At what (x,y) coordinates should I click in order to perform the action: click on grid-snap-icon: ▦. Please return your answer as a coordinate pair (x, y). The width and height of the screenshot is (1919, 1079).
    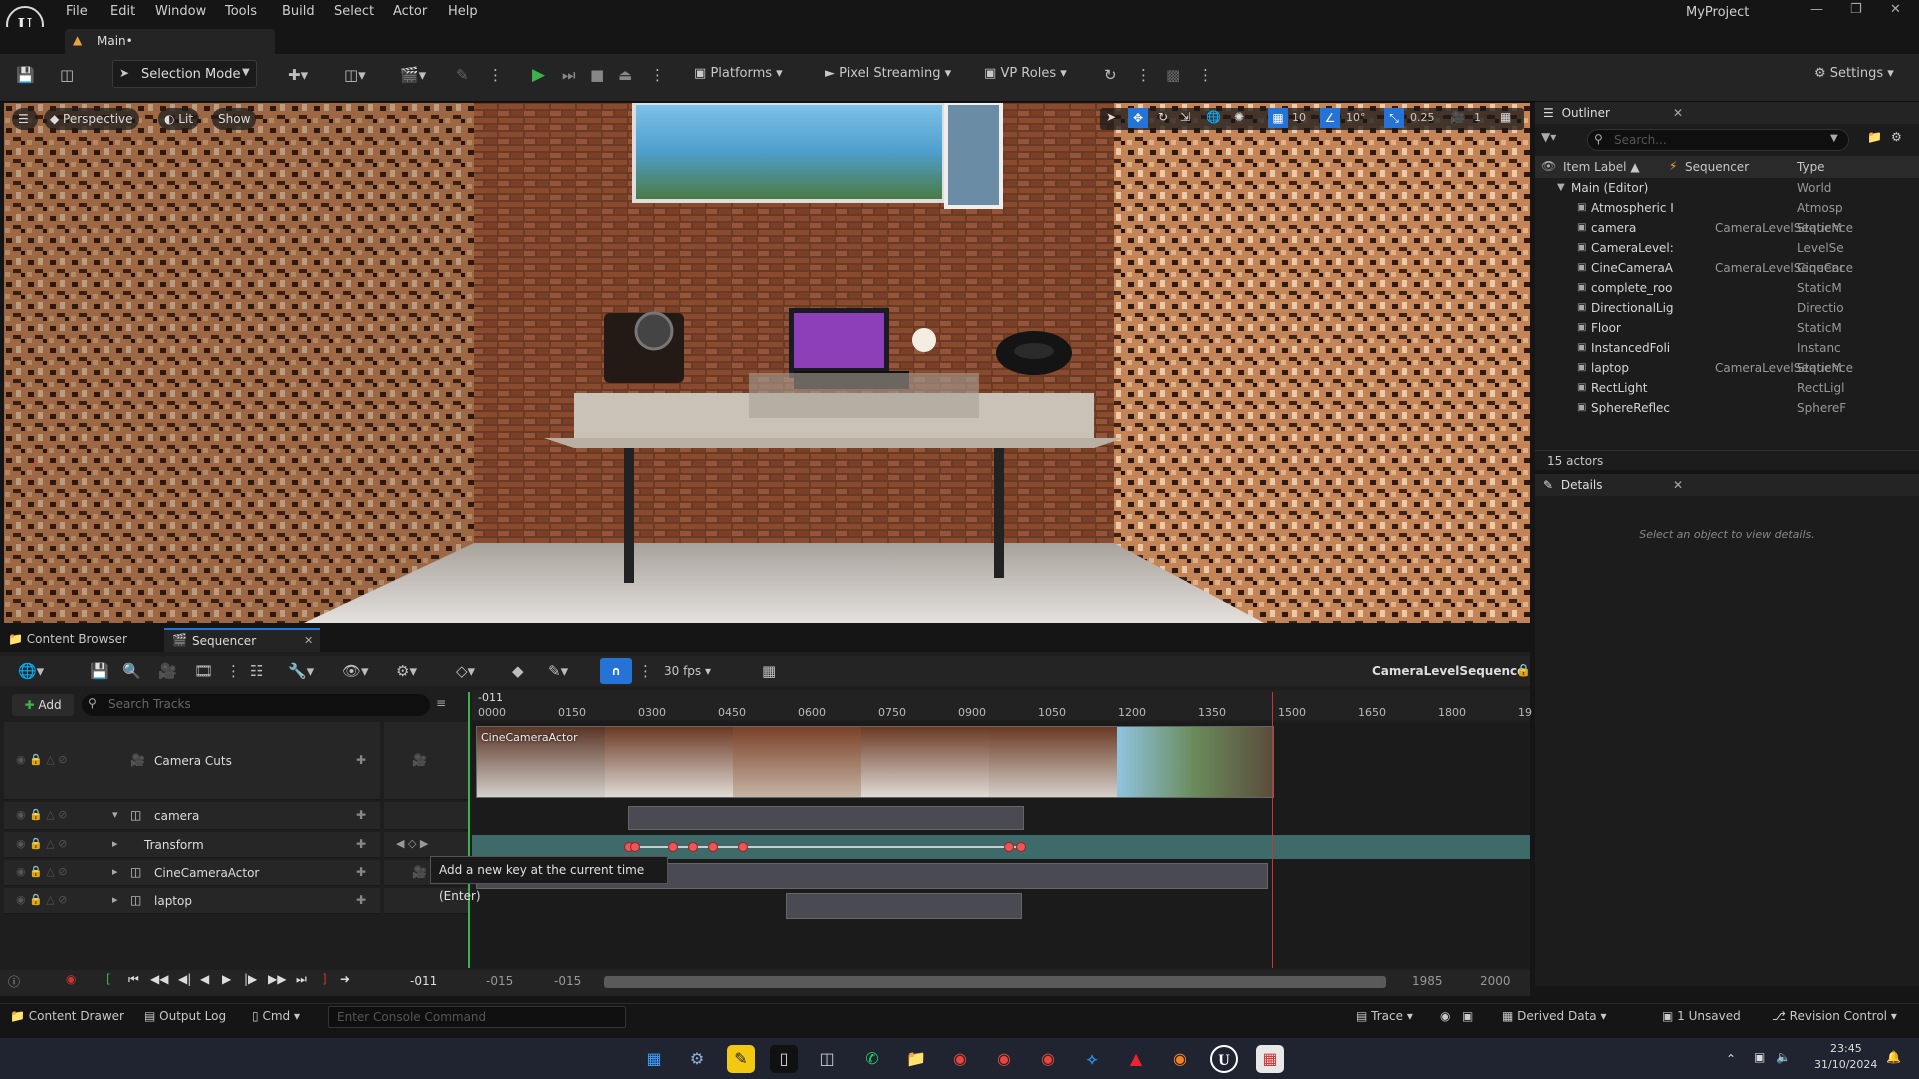
    Looking at the image, I should click on (1278, 118).